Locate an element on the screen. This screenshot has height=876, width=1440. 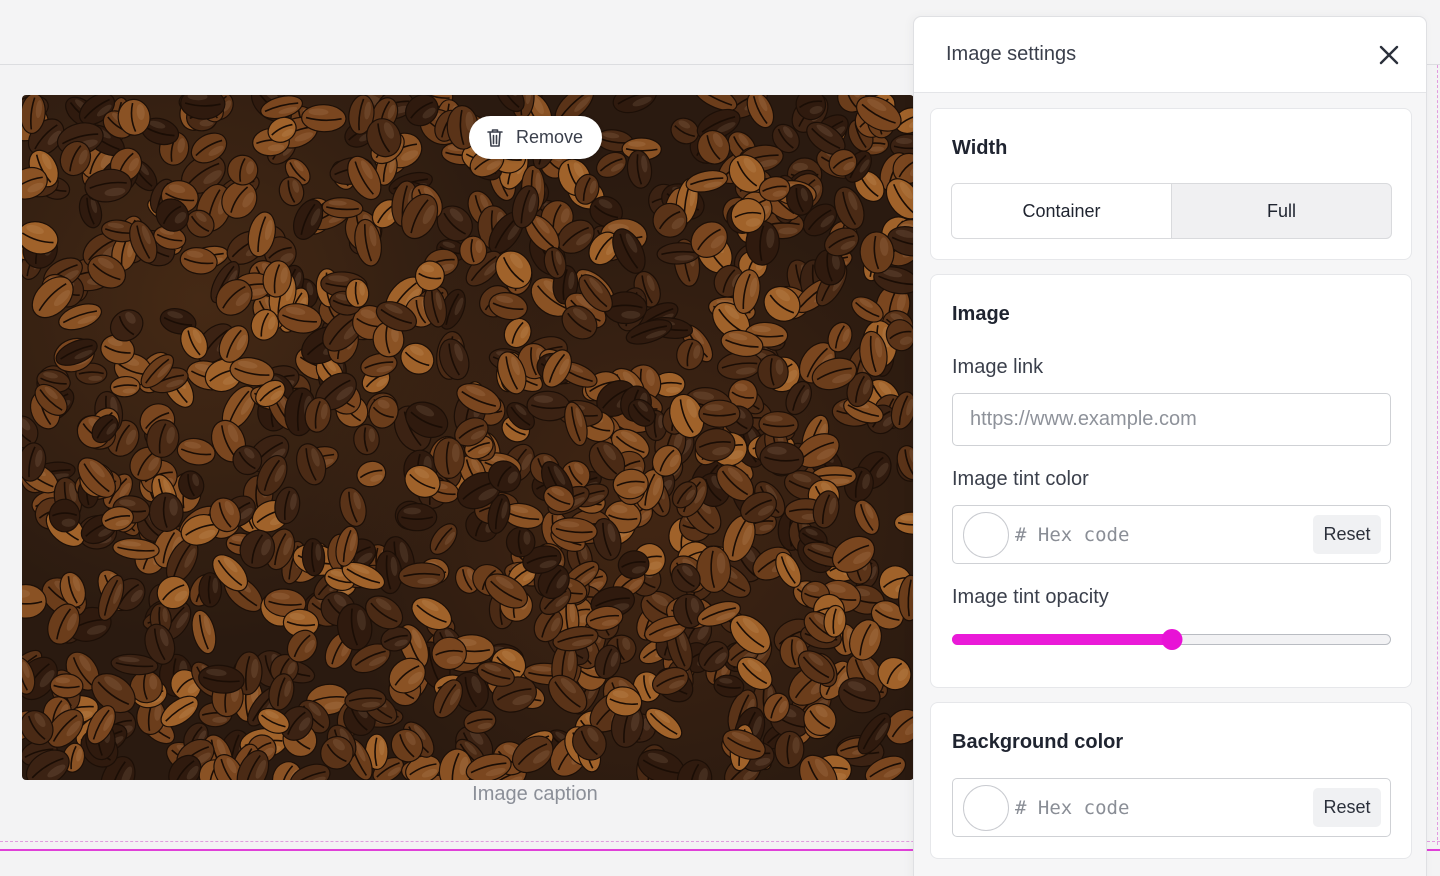
tint-opacity-slider is located at coordinates (1171, 639).